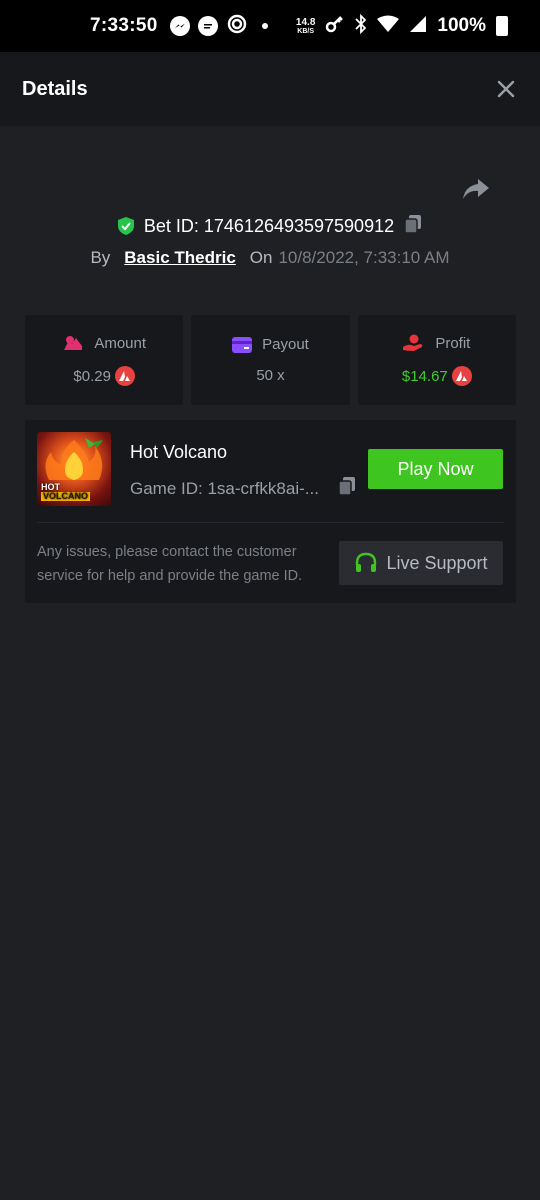  What do you see at coordinates (401, 26) in the screenshot?
I see `system-icons: 14.8 KB/S 100%` at bounding box center [401, 26].